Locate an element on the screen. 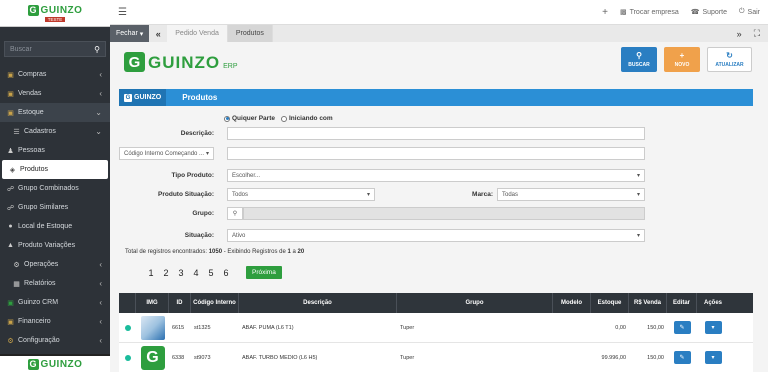 The height and width of the screenshot is (372, 768). grupo-search-button: ⚲ is located at coordinates (235, 213).